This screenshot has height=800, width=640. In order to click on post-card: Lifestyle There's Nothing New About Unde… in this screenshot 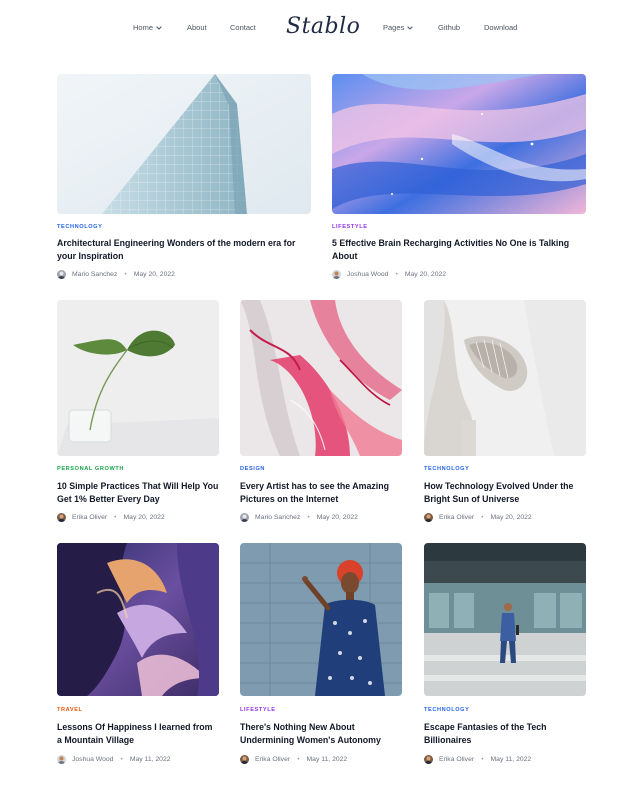, I will do `click(321, 657)`.